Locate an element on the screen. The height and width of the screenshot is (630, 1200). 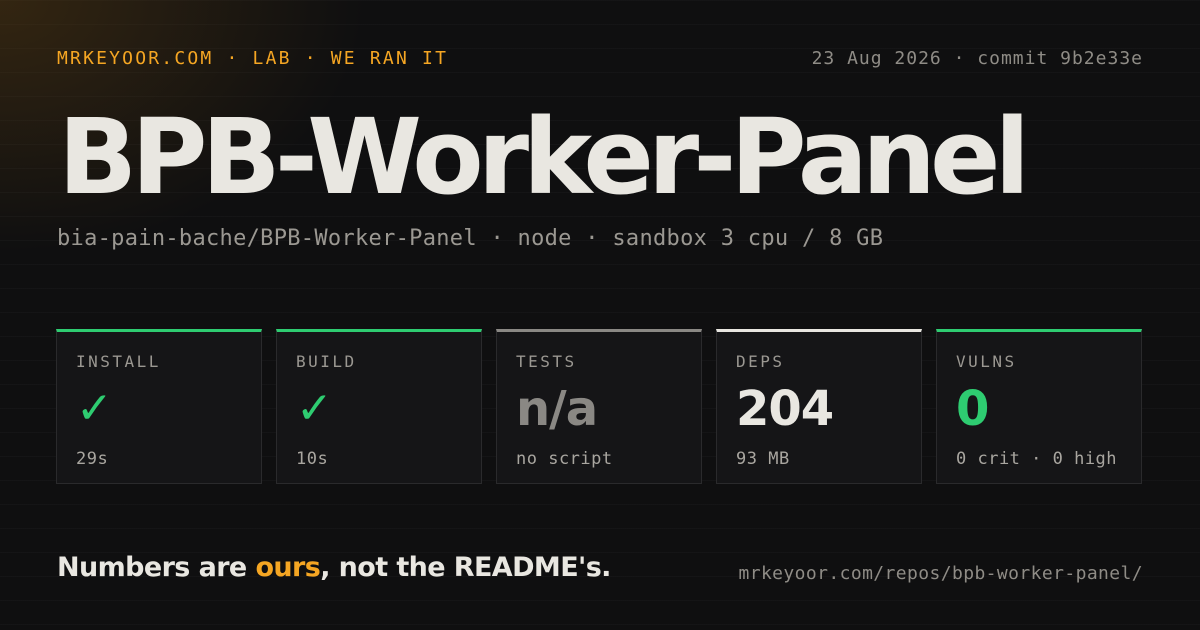
stat-detail: 93 MB is located at coordinates (763, 459).